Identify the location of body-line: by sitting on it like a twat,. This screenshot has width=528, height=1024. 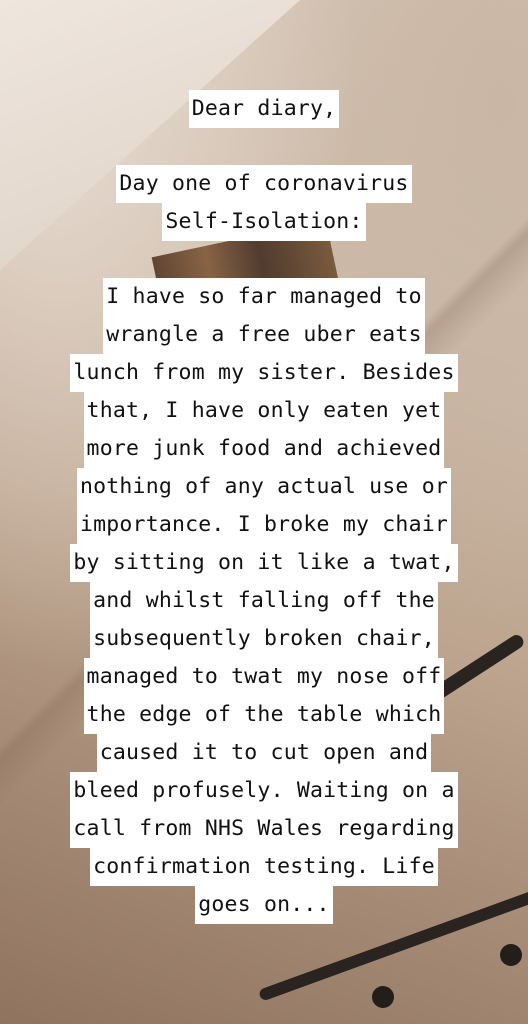
(264, 563).